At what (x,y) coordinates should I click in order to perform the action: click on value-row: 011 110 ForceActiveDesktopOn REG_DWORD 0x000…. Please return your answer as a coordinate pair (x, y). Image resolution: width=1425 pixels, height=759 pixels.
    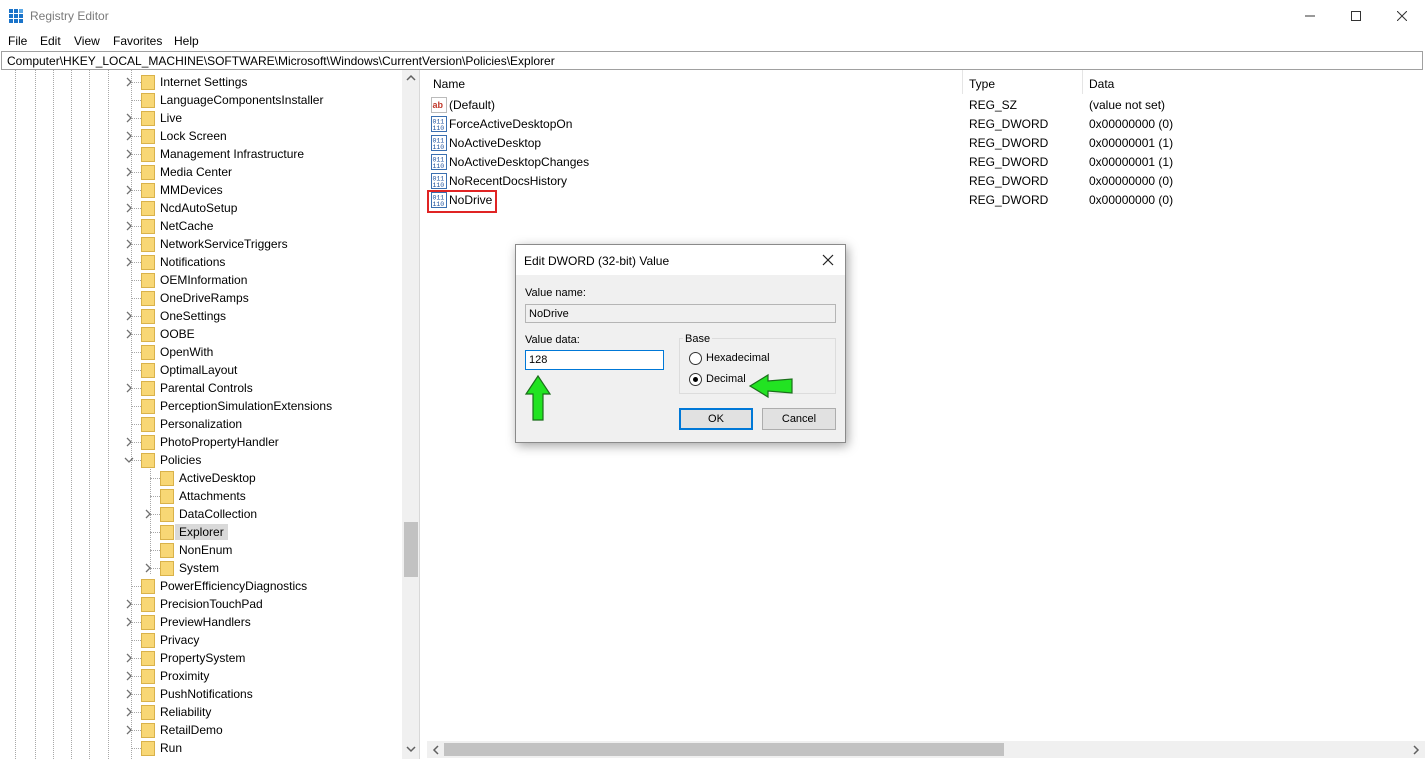
    Looking at the image, I should click on (917, 123).